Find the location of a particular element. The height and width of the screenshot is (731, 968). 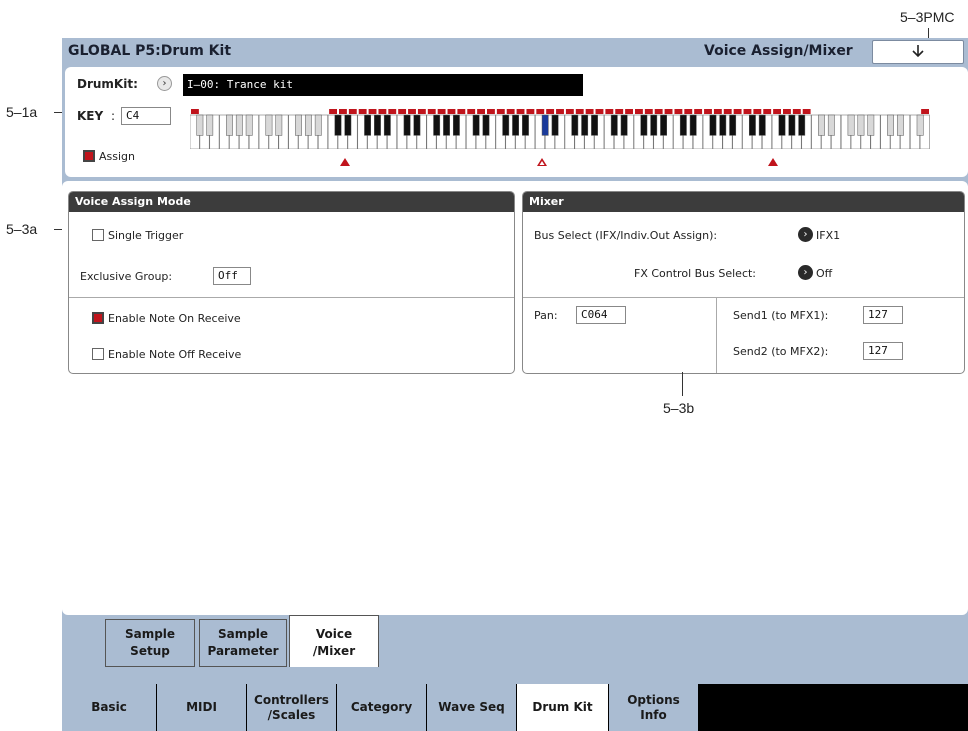

keyboard is located at coordinates (559, 129).